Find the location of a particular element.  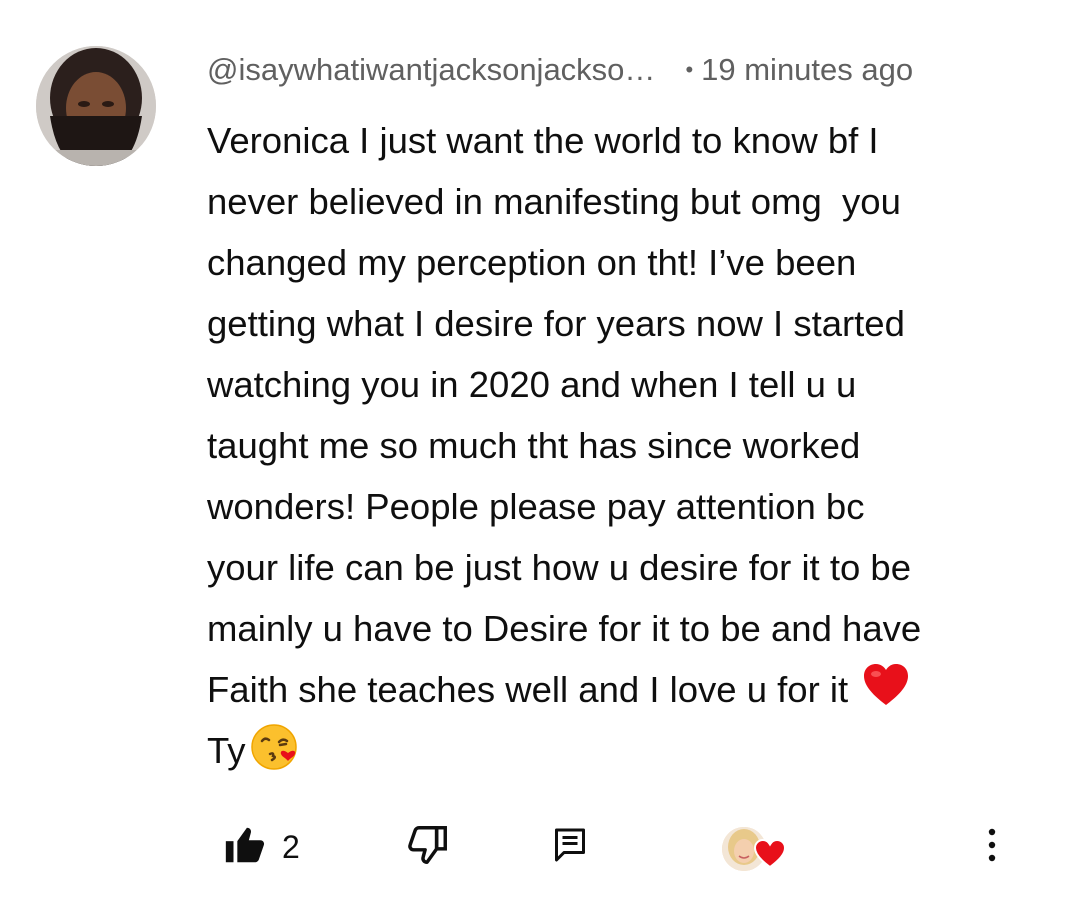

thumbs-up-filled-icon is located at coordinates (245, 847).